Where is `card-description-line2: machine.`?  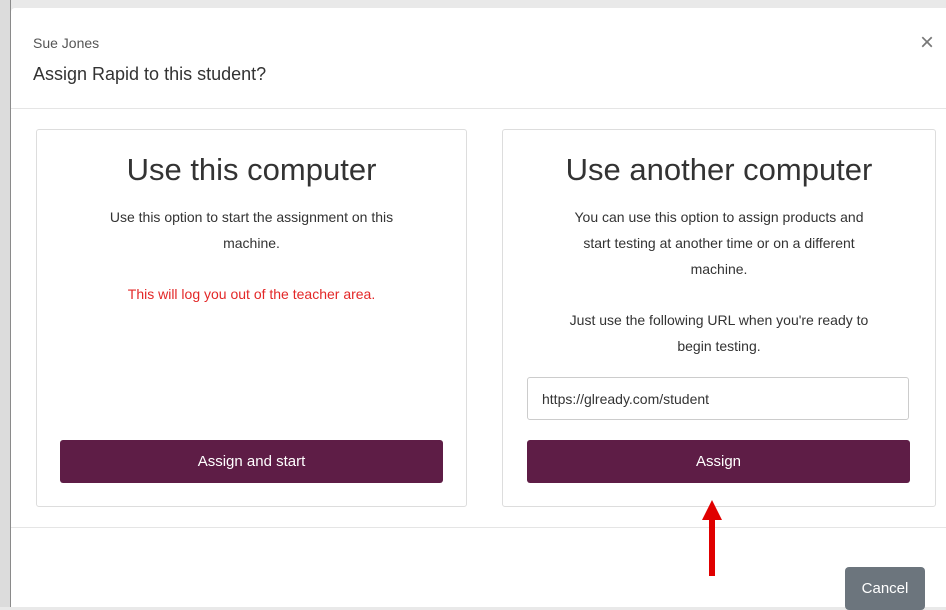
card-description-line2: machine. is located at coordinates (251, 243).